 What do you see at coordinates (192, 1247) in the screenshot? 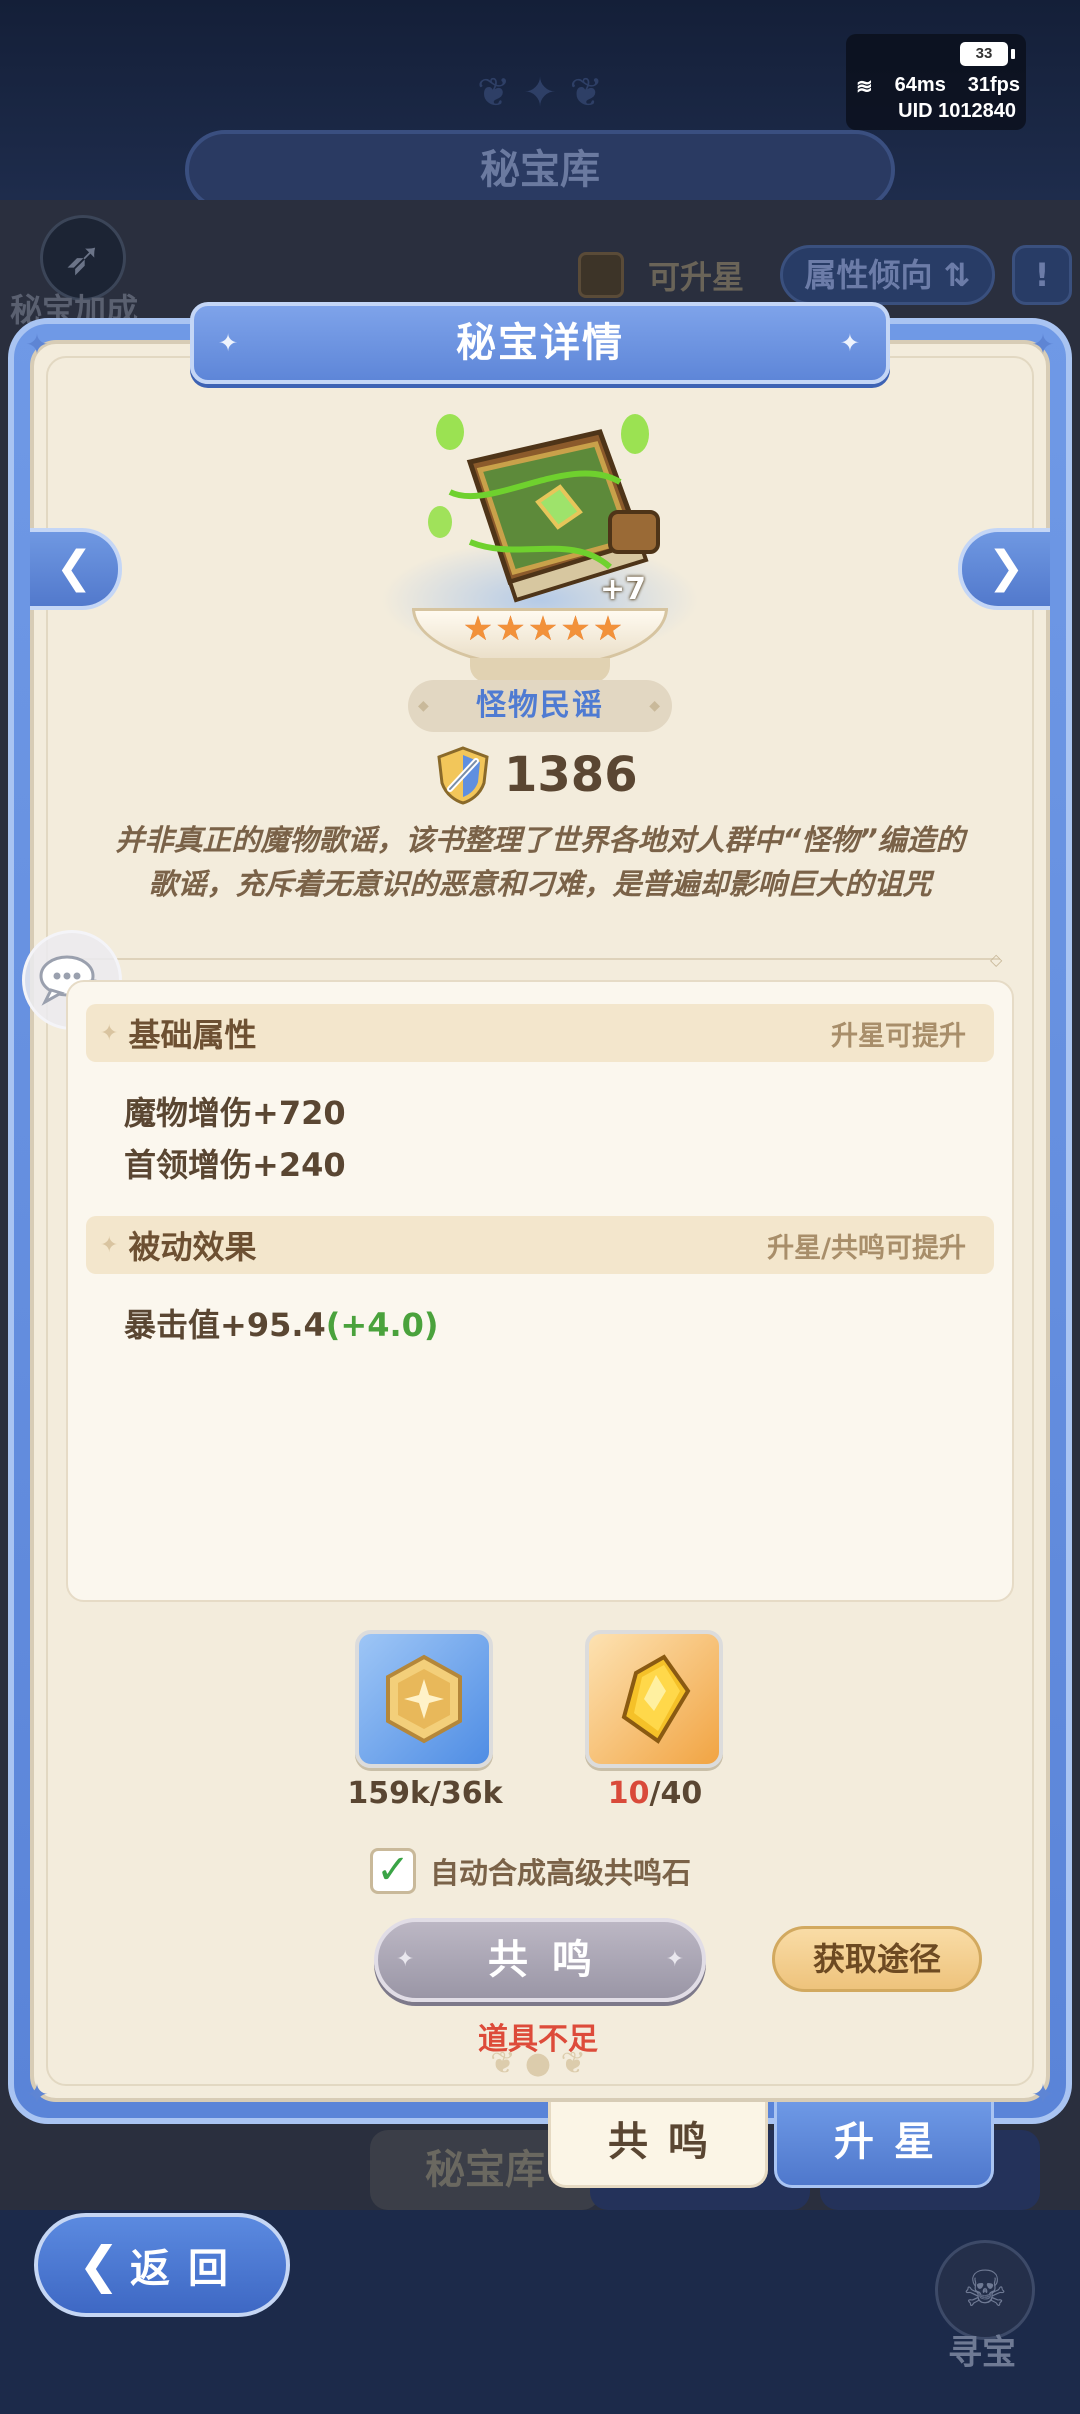
I see `passive-effect-title: 被动效果` at bounding box center [192, 1247].